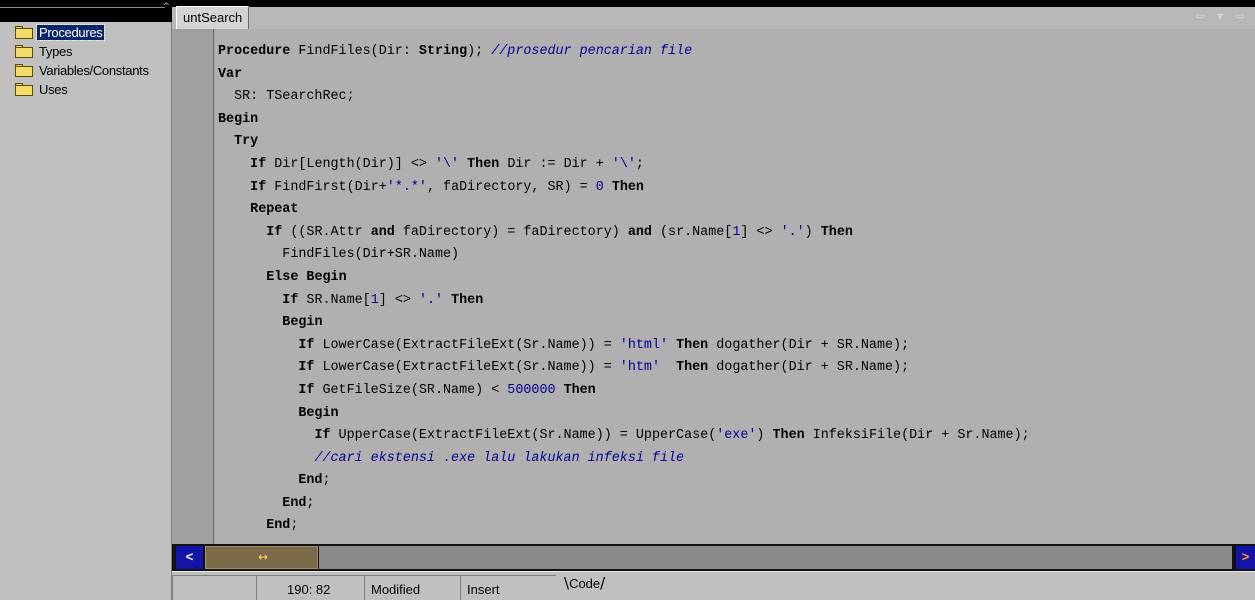 This screenshot has width=1255, height=600. Describe the element at coordinates (350, 164) in the screenshot. I see `code-token: Dir[Length(Dir)] <>` at that location.